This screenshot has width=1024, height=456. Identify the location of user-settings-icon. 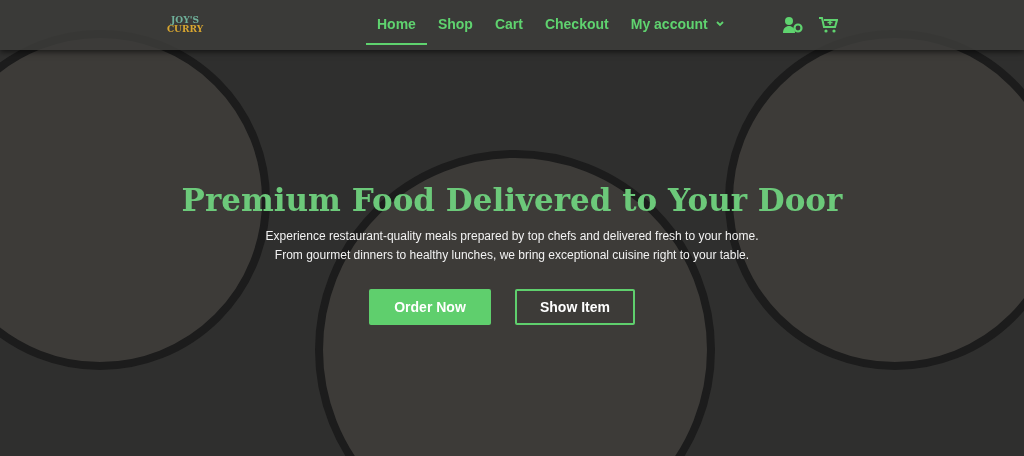
(793, 25).